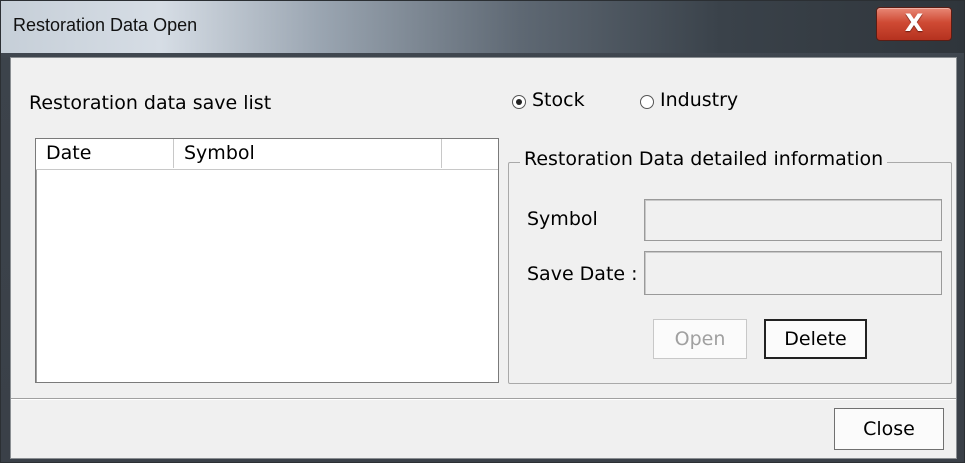 The width and height of the screenshot is (965, 463). What do you see at coordinates (558, 100) in the screenshot?
I see `stock-radio-label: Stock` at bounding box center [558, 100].